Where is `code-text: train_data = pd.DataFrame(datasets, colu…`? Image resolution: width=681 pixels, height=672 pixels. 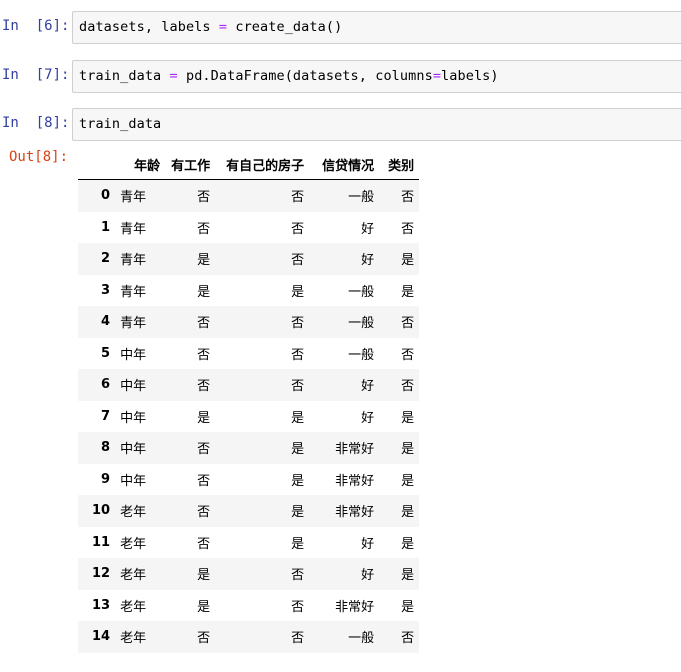
code-text: train_data = pd.DataFrame(datasets, colu… is located at coordinates (289, 76).